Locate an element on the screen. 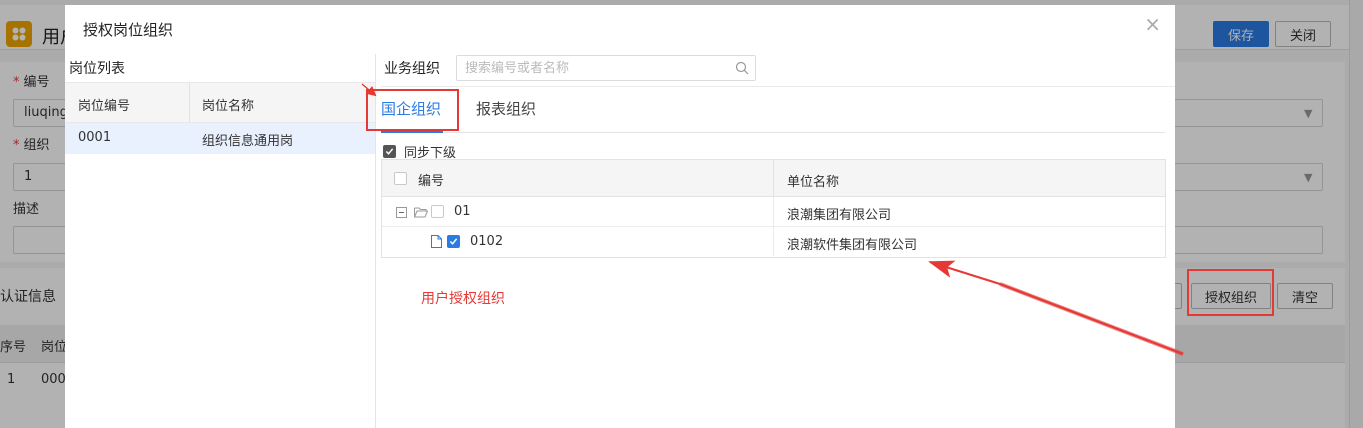  folder-open-icon is located at coordinates (421, 212).